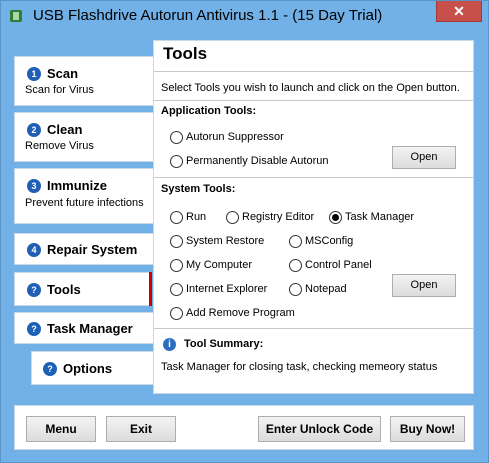 The width and height of the screenshot is (489, 463). What do you see at coordinates (424, 157) in the screenshot?
I see `open-application-tool-button: Open` at bounding box center [424, 157].